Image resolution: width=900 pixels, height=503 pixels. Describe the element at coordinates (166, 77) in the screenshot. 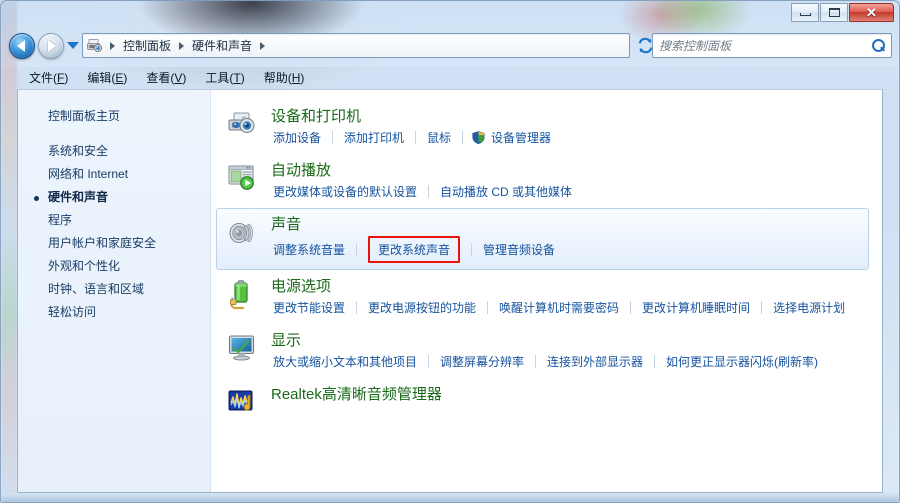

I see `menu-item-3: 查看(V)` at that location.